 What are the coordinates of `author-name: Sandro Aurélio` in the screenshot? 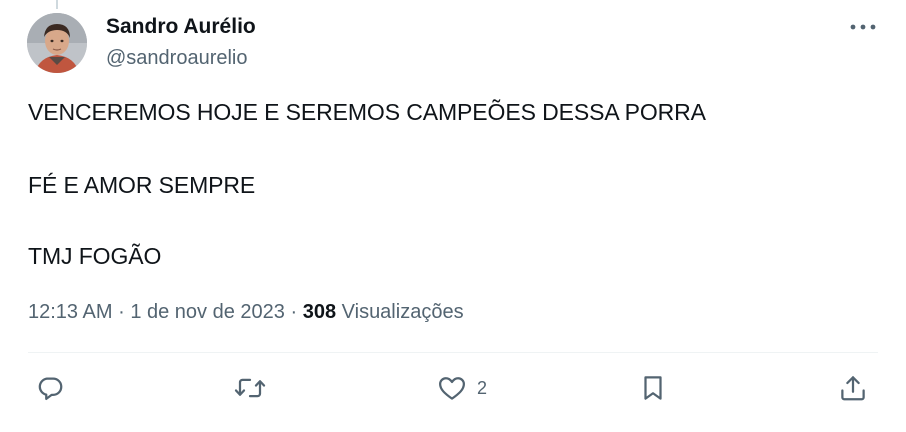 It's located at (181, 27).